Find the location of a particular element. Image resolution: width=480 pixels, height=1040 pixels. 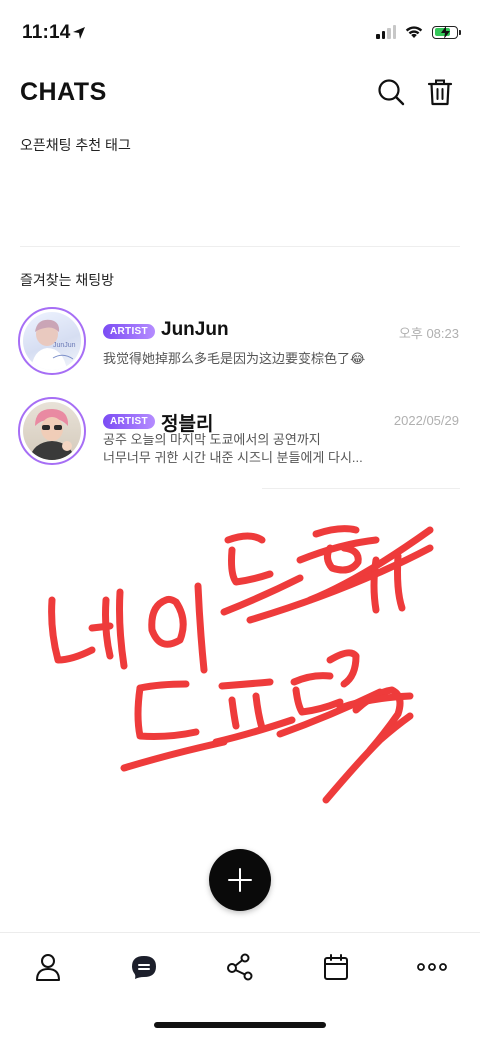

chat-preview-line-1: 공주 오늘의 마지막 도쿄에서의 공연까지 is located at coordinates (212, 439).